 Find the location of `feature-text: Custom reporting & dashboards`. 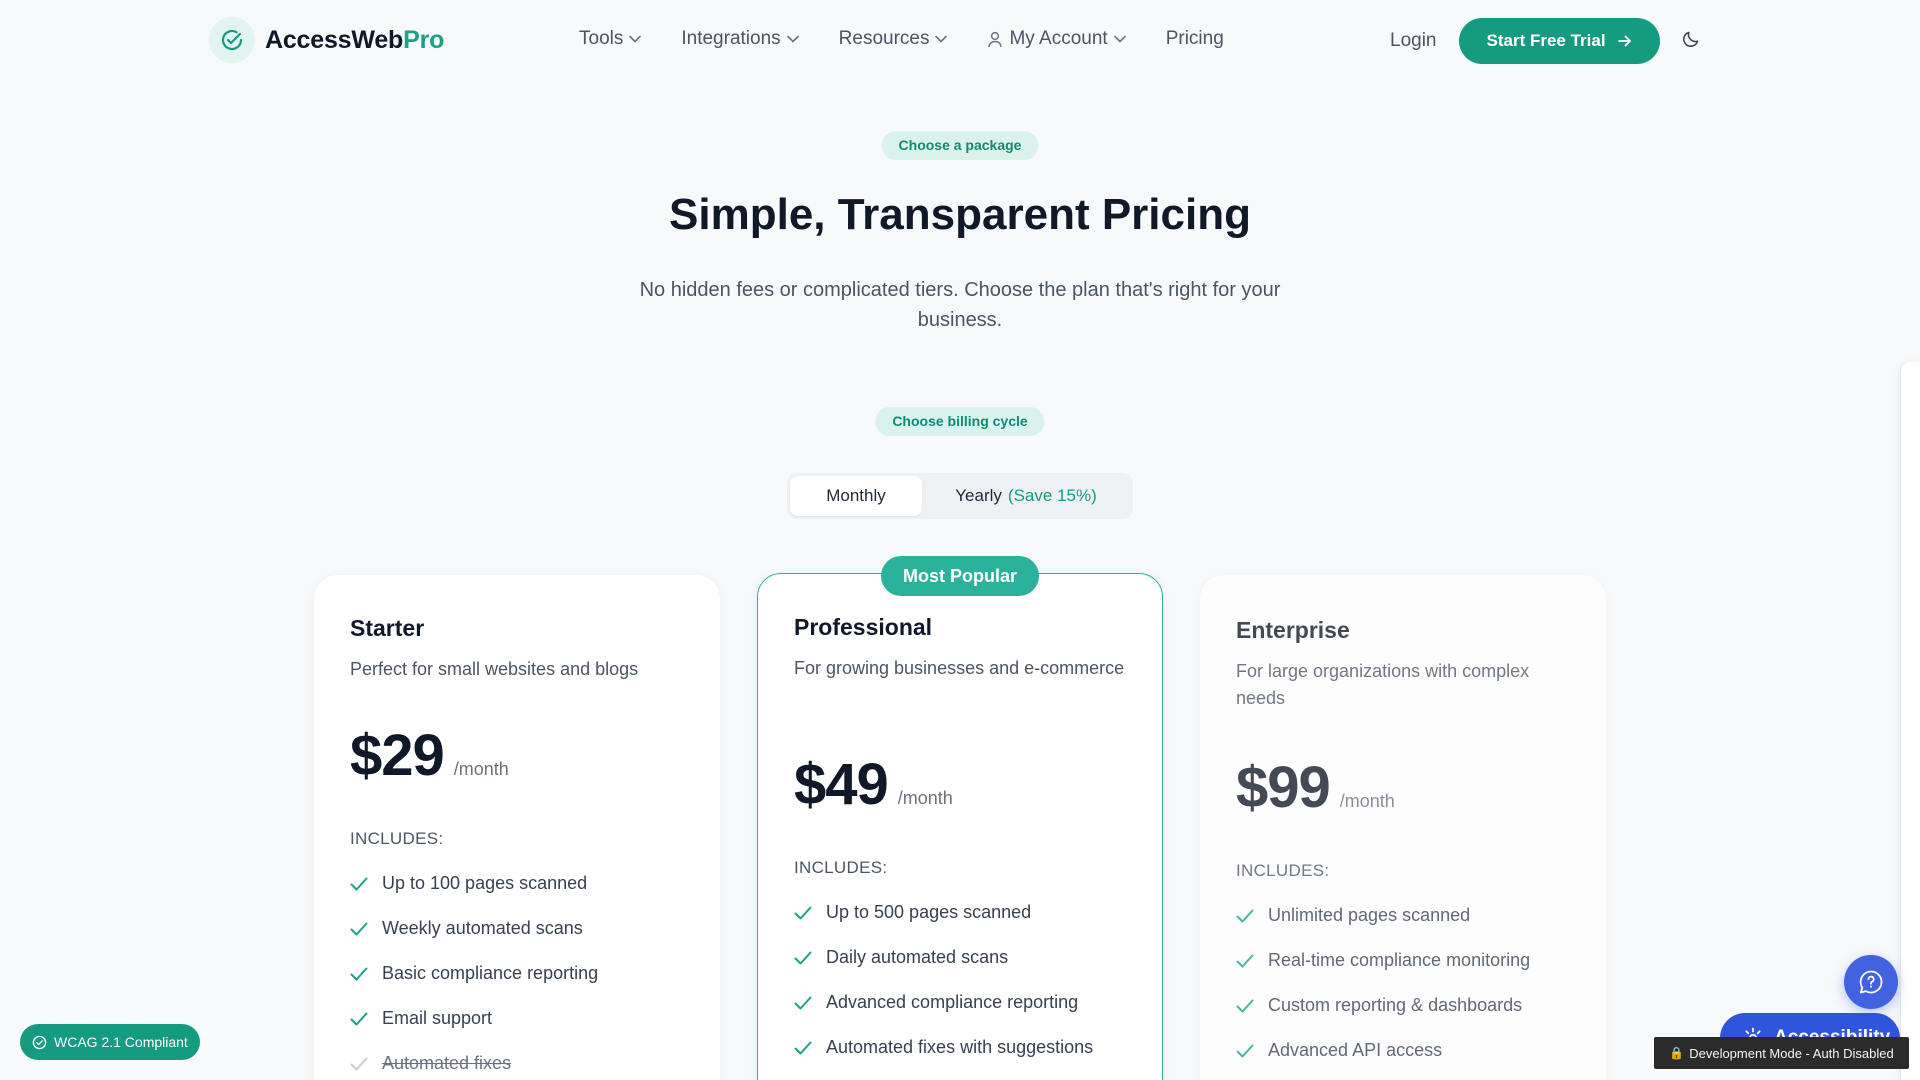

feature-text: Custom reporting & dashboards is located at coordinates (1395, 1005).